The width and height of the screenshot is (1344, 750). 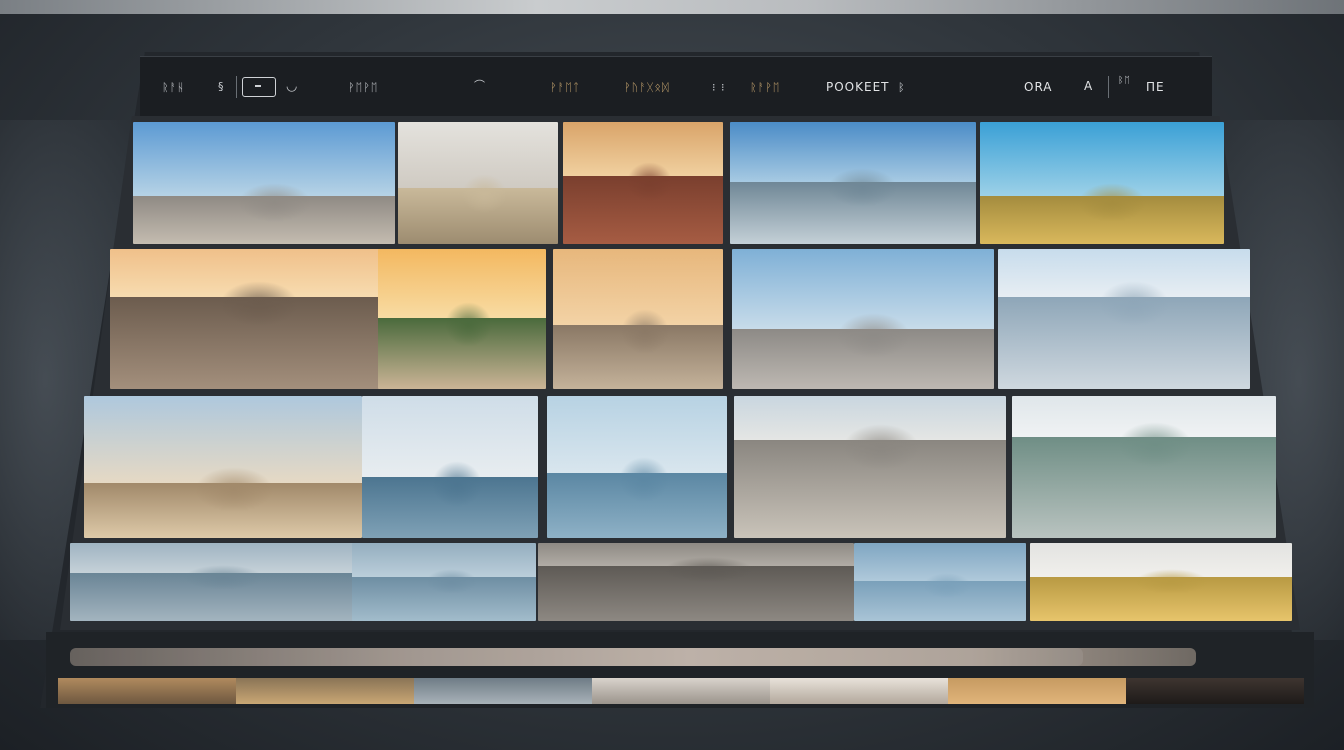 I want to click on app-title: POOKEET, so click(x=858, y=87).